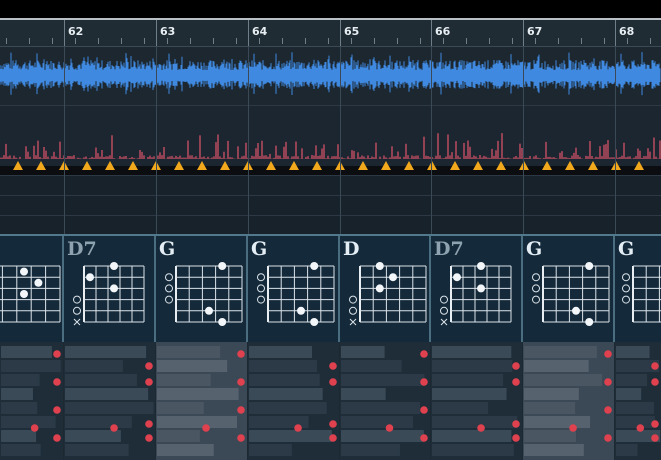  I want to click on hitpoint-track, so click(330, 137).